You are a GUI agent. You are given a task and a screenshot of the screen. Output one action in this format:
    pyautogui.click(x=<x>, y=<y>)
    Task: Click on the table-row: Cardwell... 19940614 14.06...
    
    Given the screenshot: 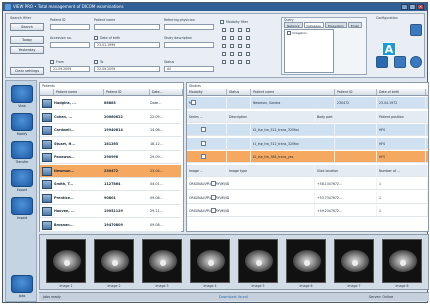 What is the action you would take?
    pyautogui.click(x=110, y=130)
    